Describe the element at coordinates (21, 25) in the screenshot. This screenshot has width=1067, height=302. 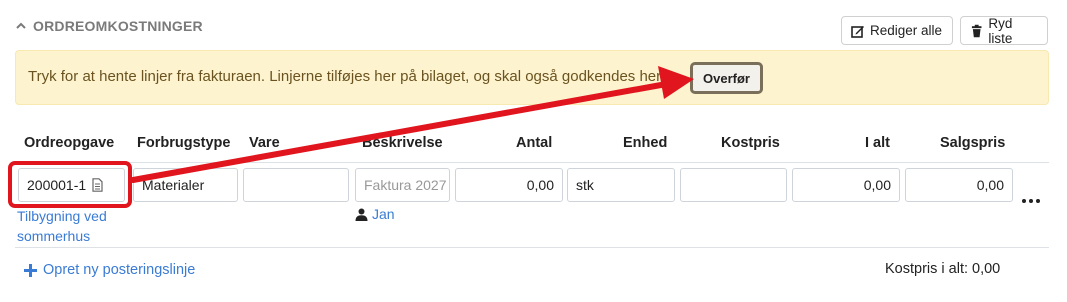
I see `chevron-up-icon` at that location.